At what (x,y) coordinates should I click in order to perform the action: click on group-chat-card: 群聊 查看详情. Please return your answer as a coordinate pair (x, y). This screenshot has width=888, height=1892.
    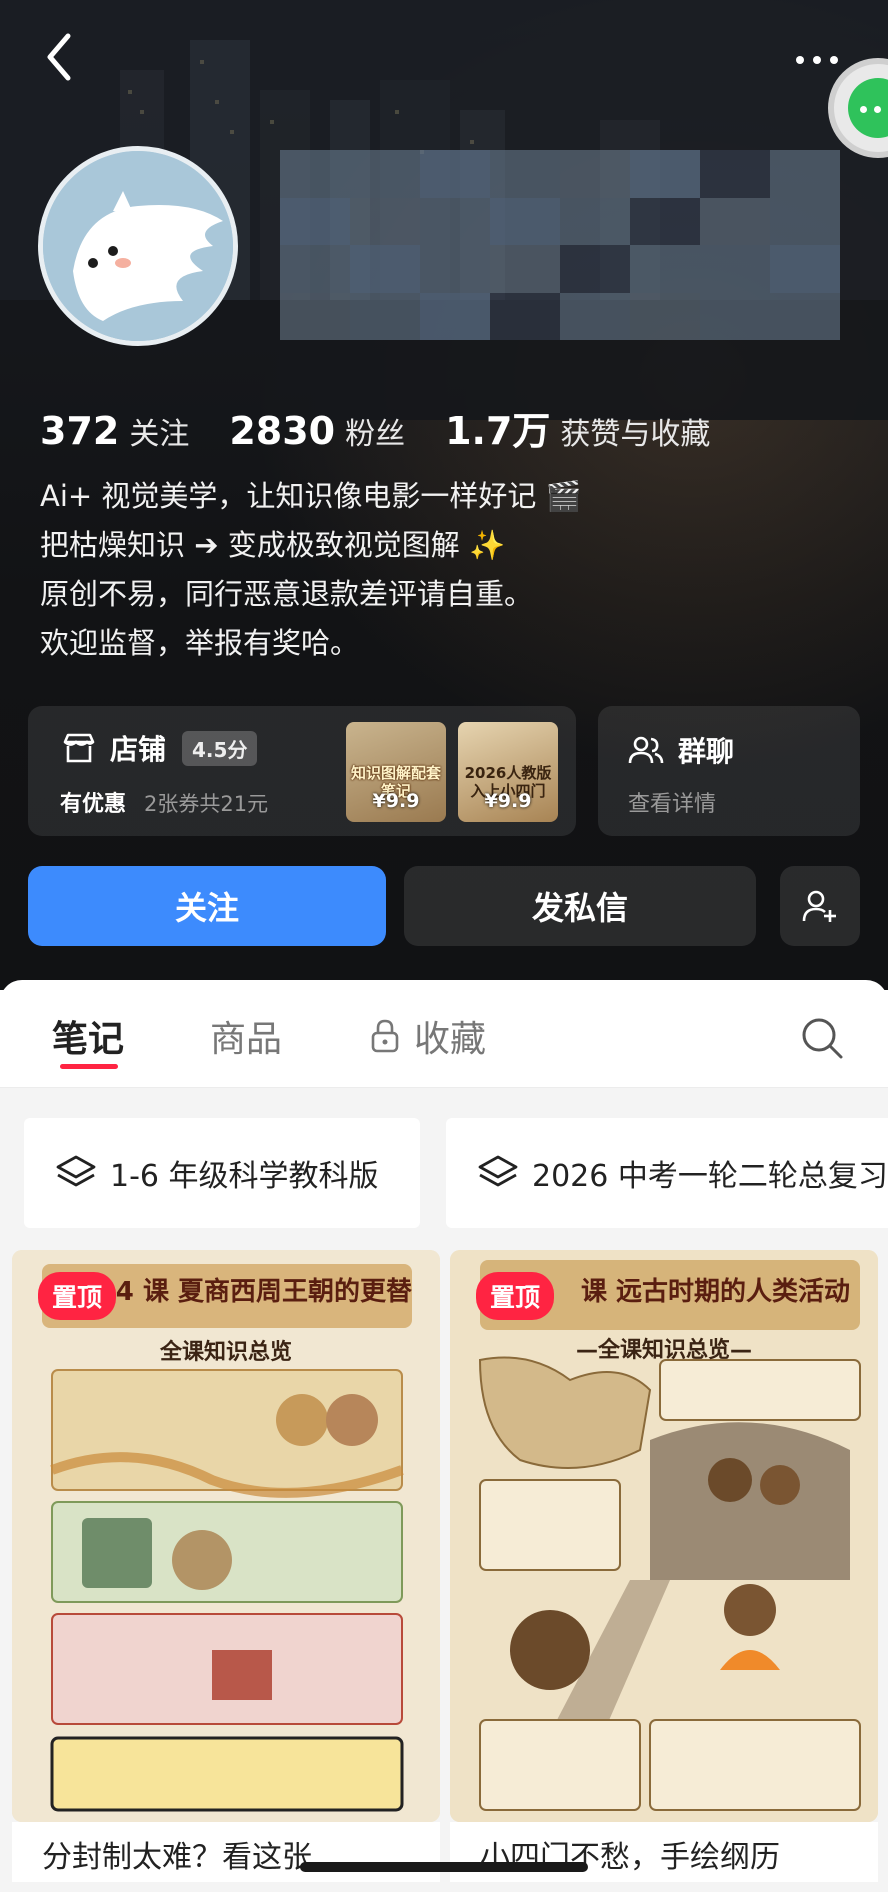
    Looking at the image, I should click on (729, 771).